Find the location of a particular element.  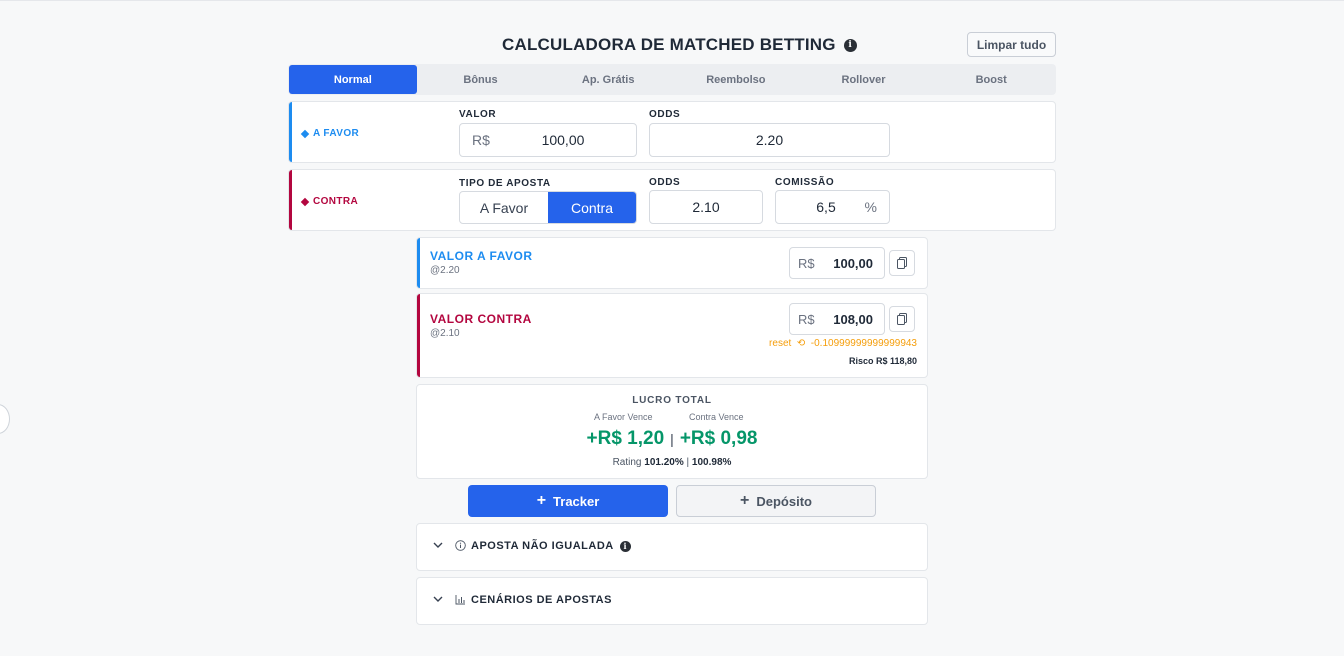

rating-label: Rating is located at coordinates (627, 462).